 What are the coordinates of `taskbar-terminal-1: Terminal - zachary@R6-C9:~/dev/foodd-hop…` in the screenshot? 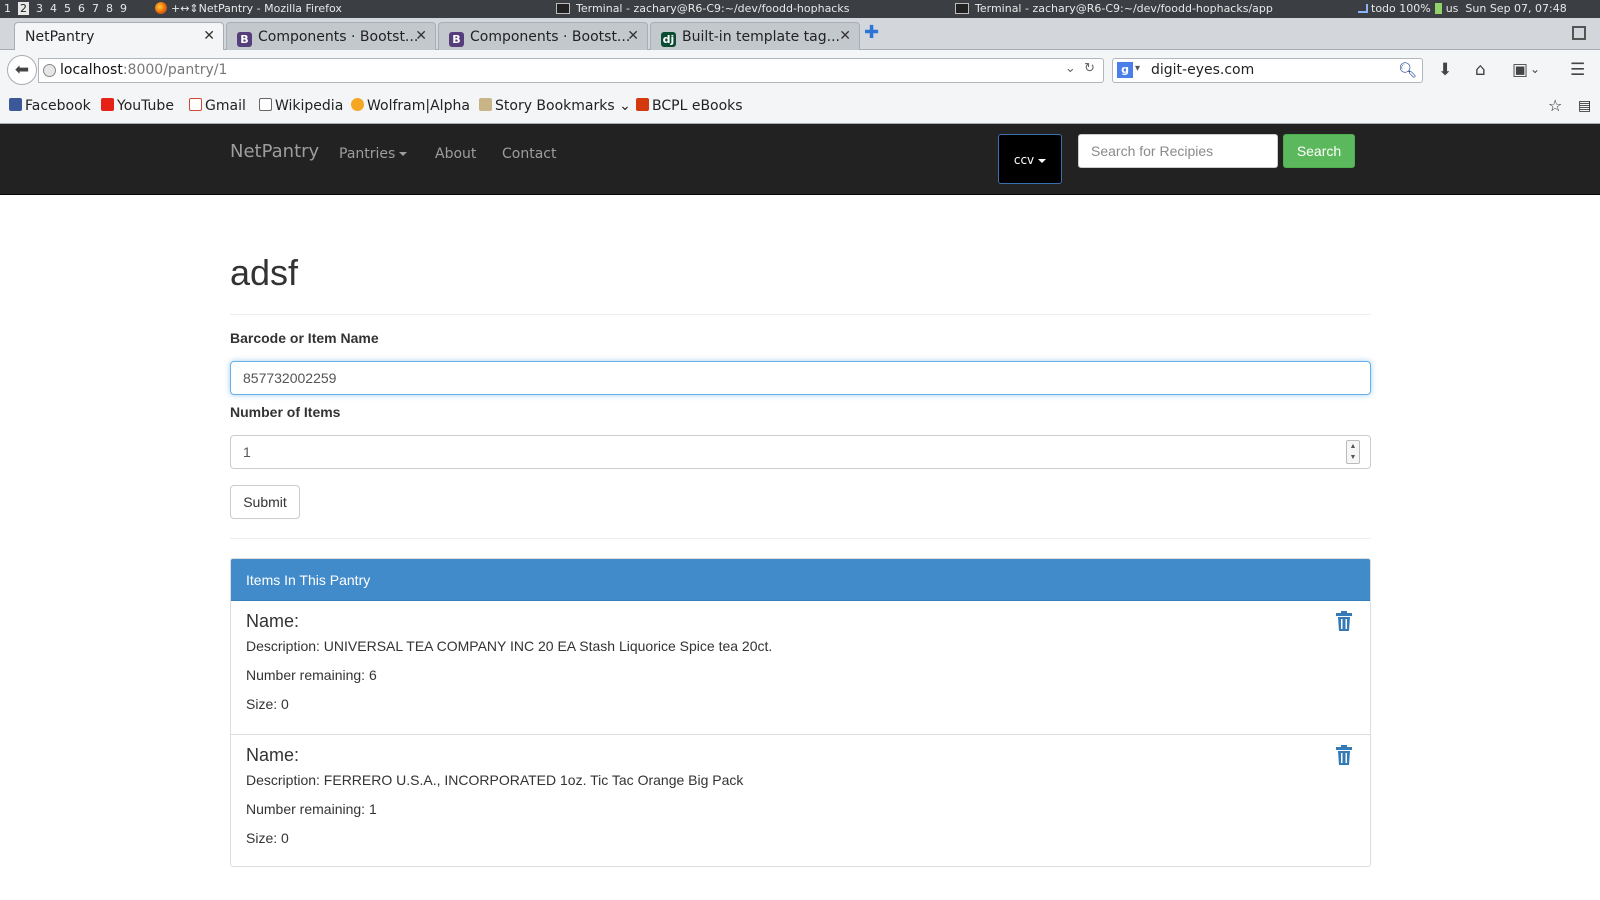 It's located at (702, 8).